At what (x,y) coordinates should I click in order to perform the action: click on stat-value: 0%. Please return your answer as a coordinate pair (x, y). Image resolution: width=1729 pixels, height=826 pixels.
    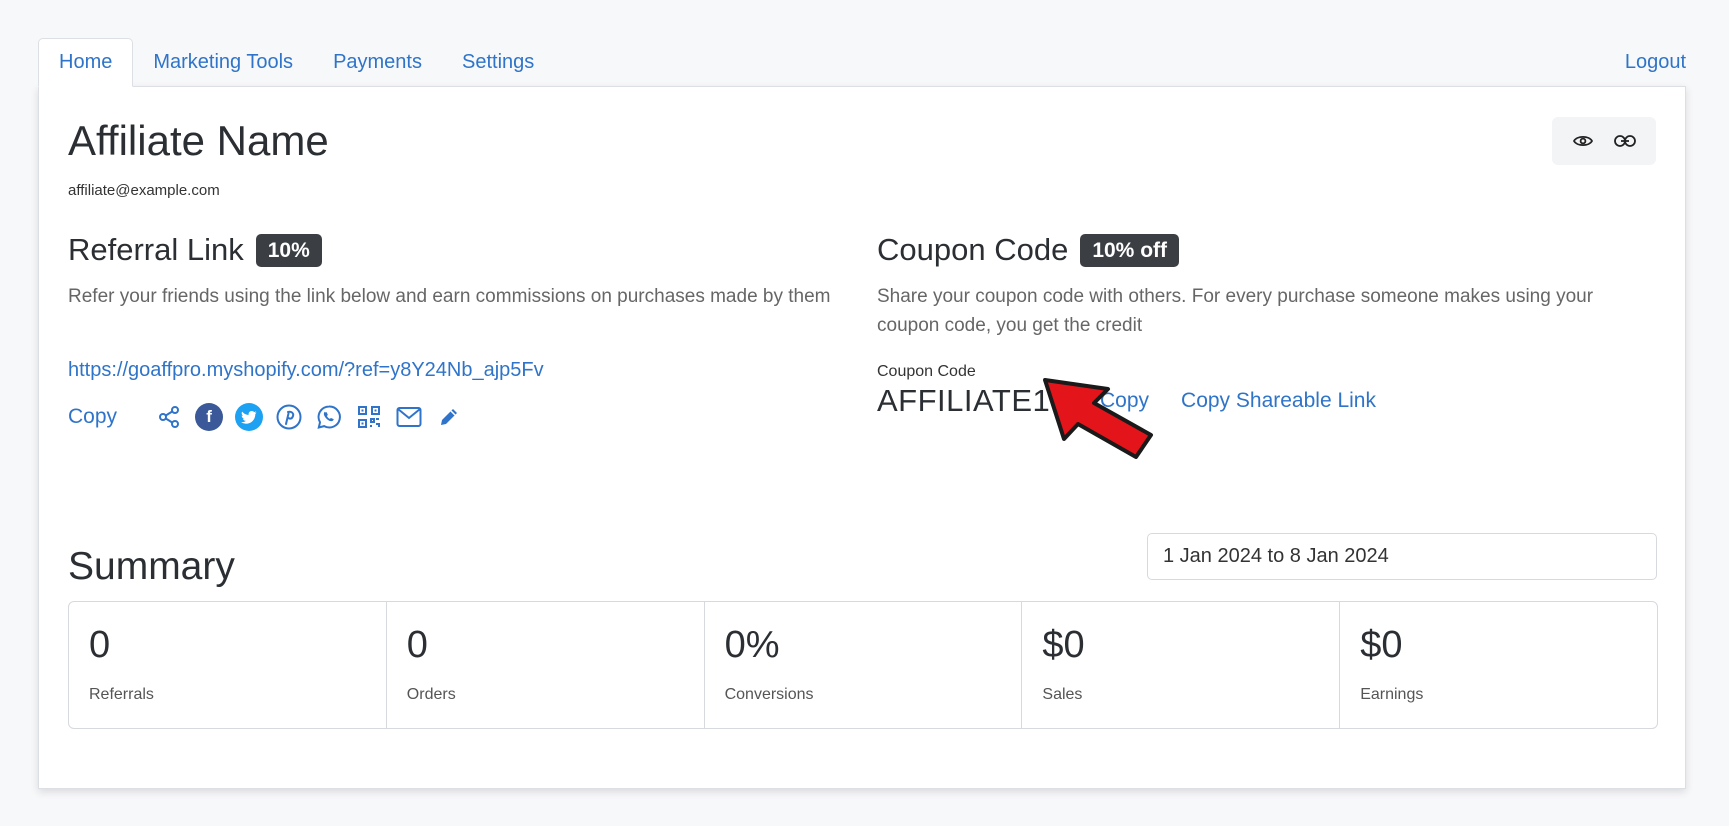
    Looking at the image, I should click on (752, 645).